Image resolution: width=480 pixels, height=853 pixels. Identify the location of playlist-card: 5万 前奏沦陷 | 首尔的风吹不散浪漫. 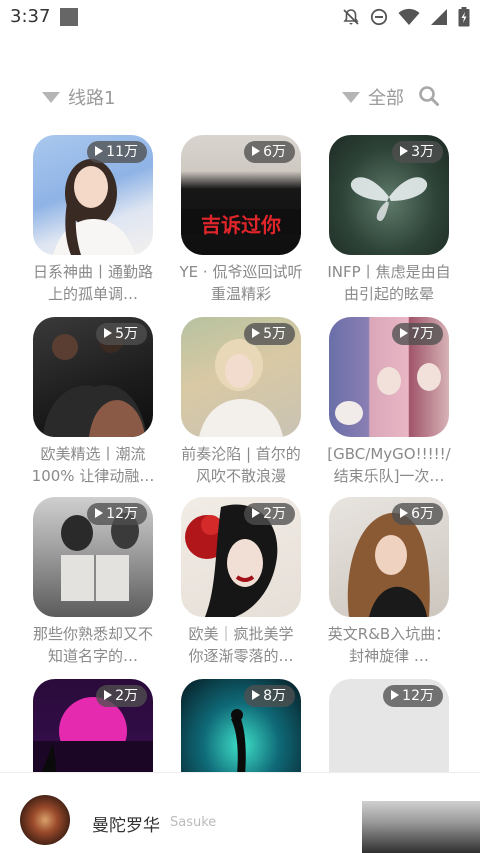
(241, 402).